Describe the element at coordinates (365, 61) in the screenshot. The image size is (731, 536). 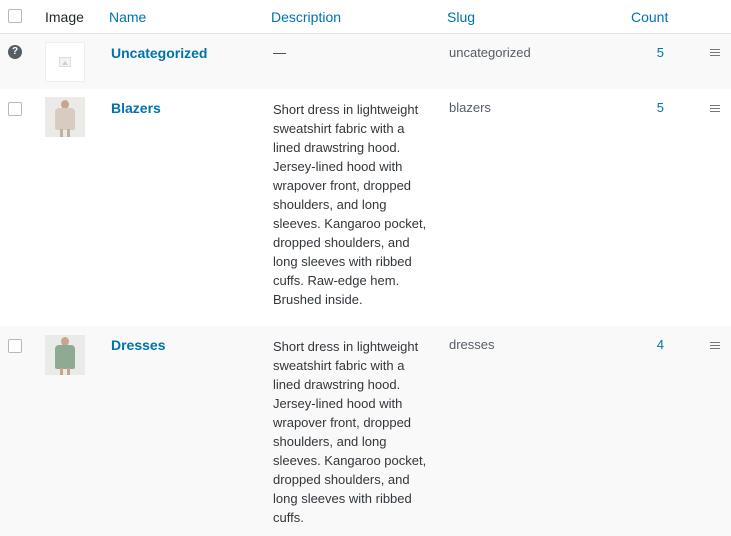
I see `table-row: ? Uncategorized — uncategorized 5` at that location.